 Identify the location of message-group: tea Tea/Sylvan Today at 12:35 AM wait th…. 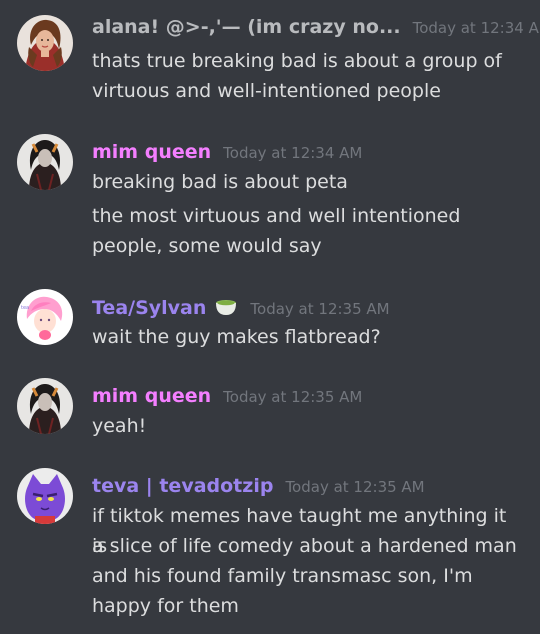
(270, 325).